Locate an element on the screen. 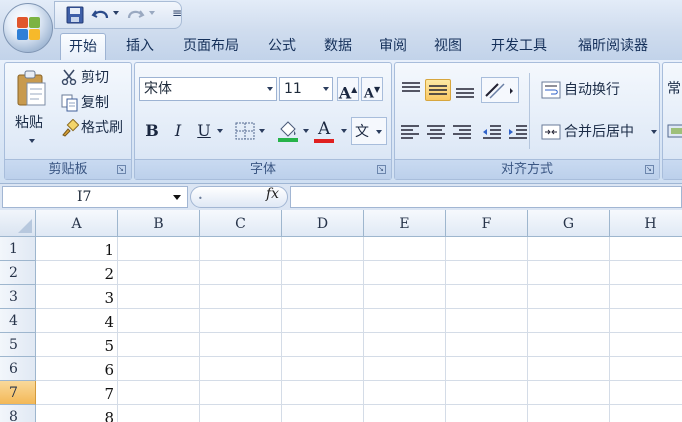 The image size is (682, 422). italic-button: I is located at coordinates (178, 131).